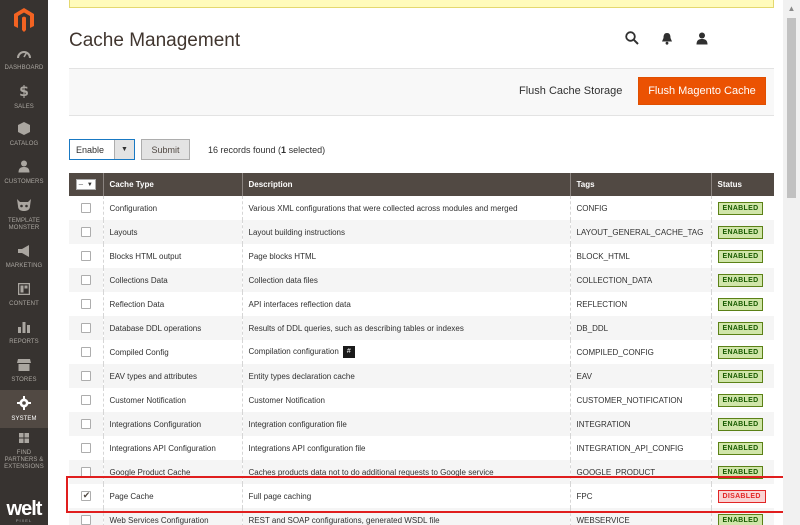  I want to click on description-cell: Full page caching, so click(405, 496).